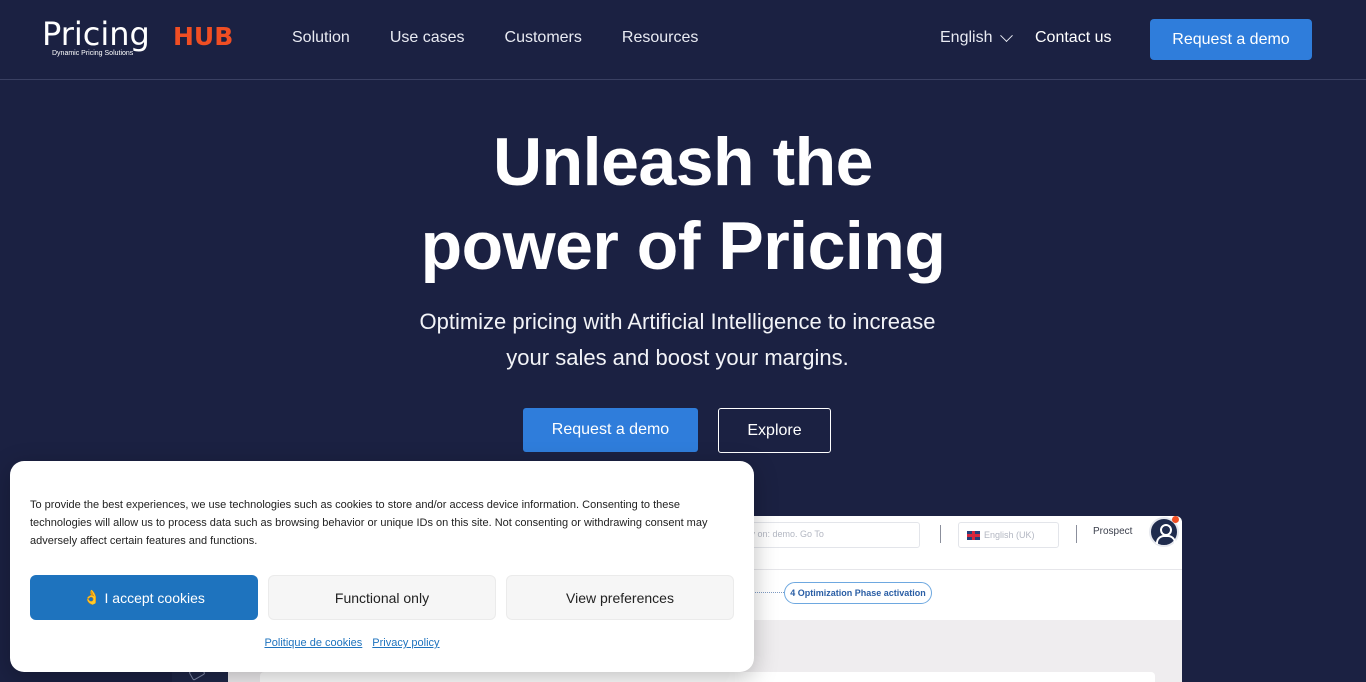  I want to click on pricinghub-logo: Pricing HUB Dynamic Pricing Solutions, so click(142, 37).